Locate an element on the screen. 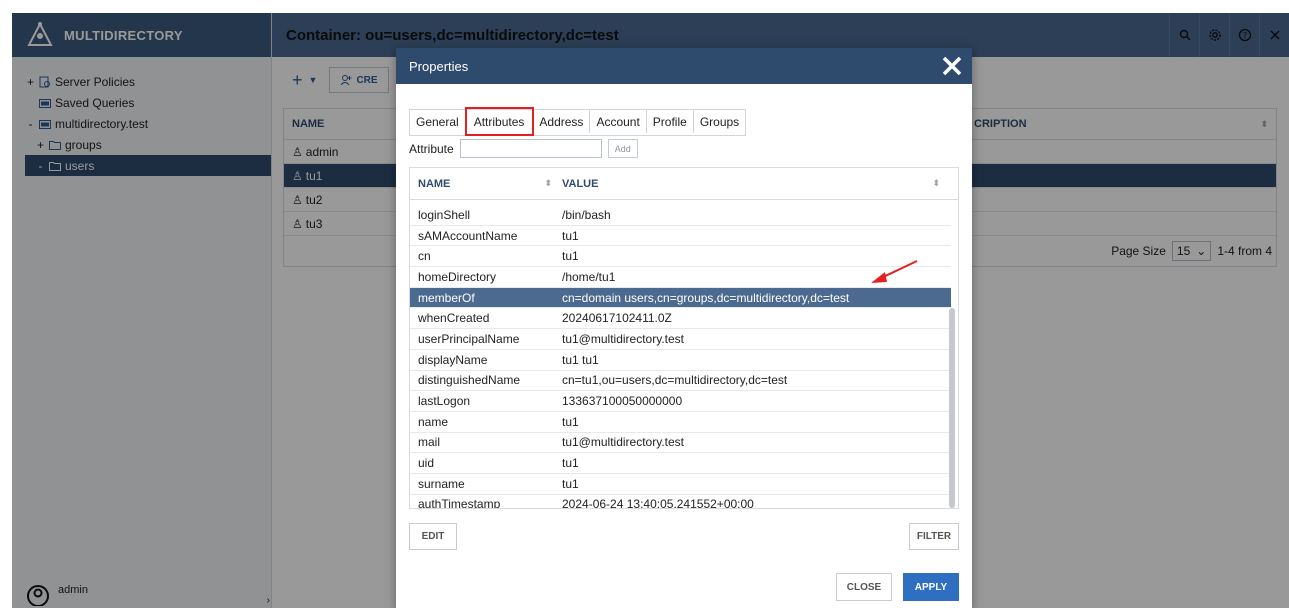 The width and height of the screenshot is (1289, 608). attribute-row: displayName tu1 tu1 is located at coordinates (680, 360).